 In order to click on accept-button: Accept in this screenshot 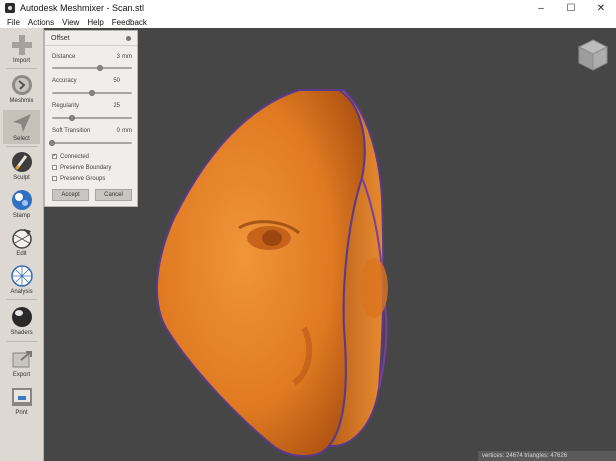, I will do `click(70, 195)`.